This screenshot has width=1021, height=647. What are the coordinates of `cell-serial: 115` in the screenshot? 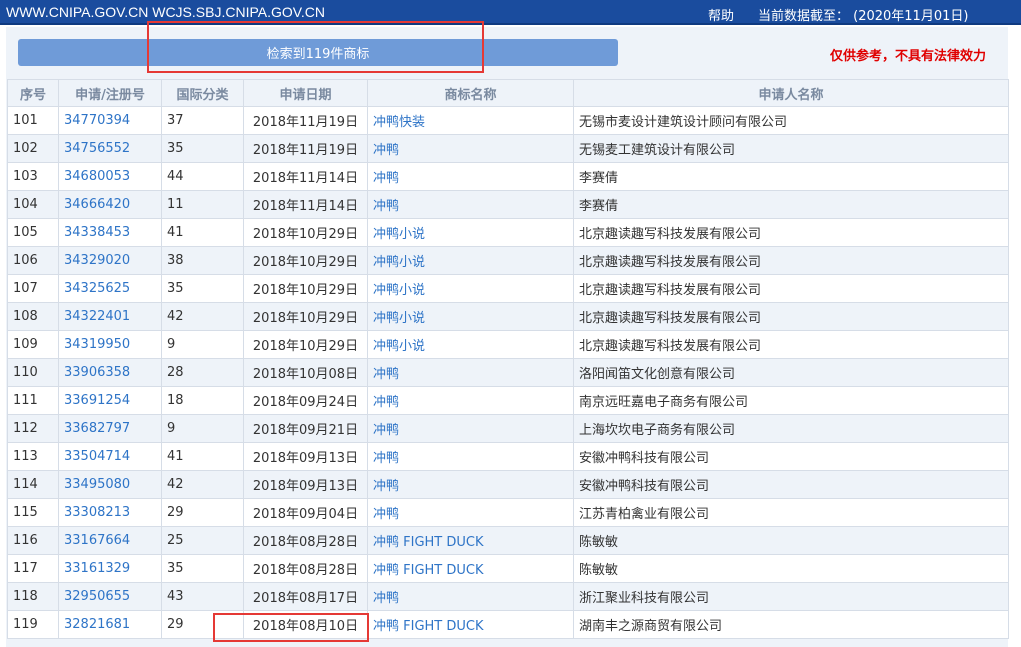 It's located at (33, 512).